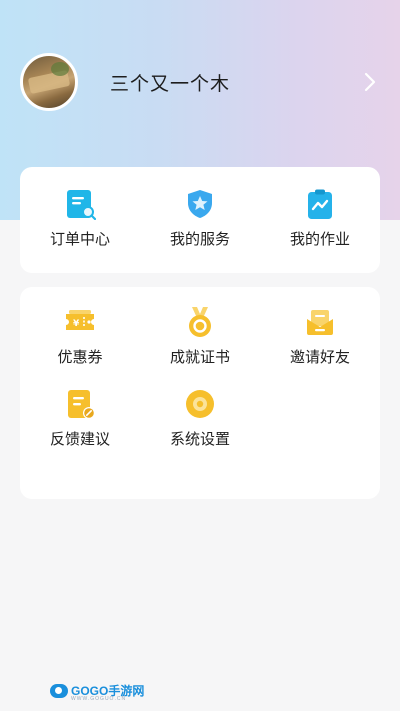 The width and height of the screenshot is (400, 711). What do you see at coordinates (320, 204) in the screenshot?
I see `homework-clipboard-icon` at bounding box center [320, 204].